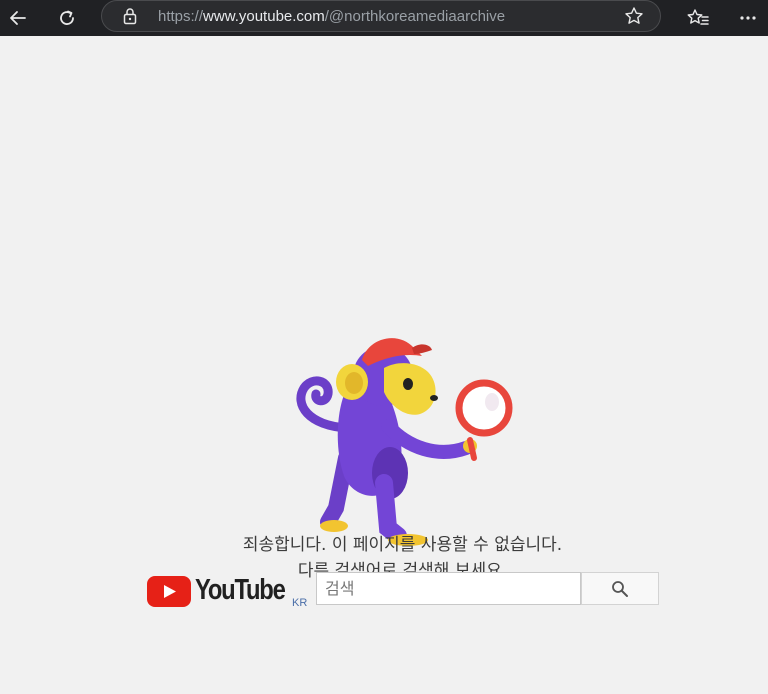  I want to click on refresh-icon, so click(67, 17).